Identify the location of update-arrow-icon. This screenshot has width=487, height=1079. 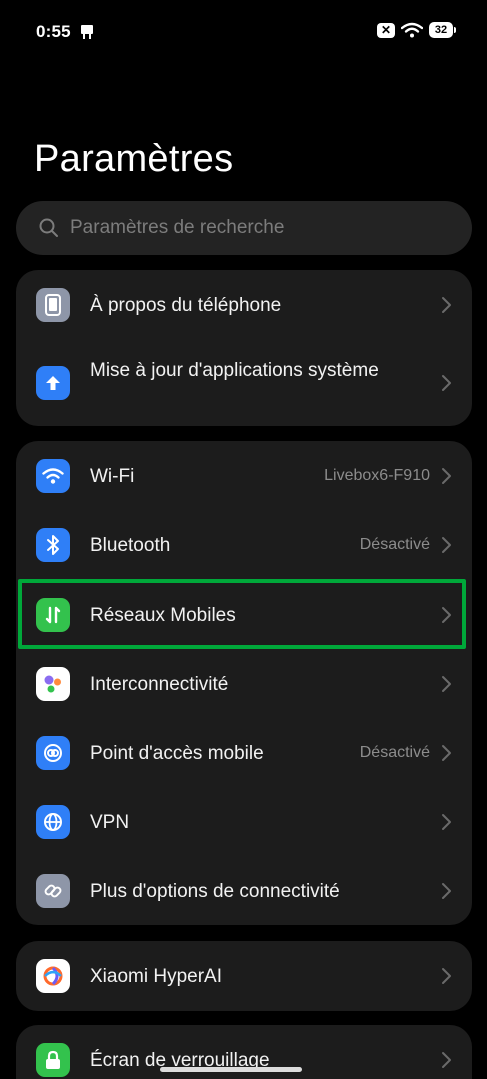
(53, 383).